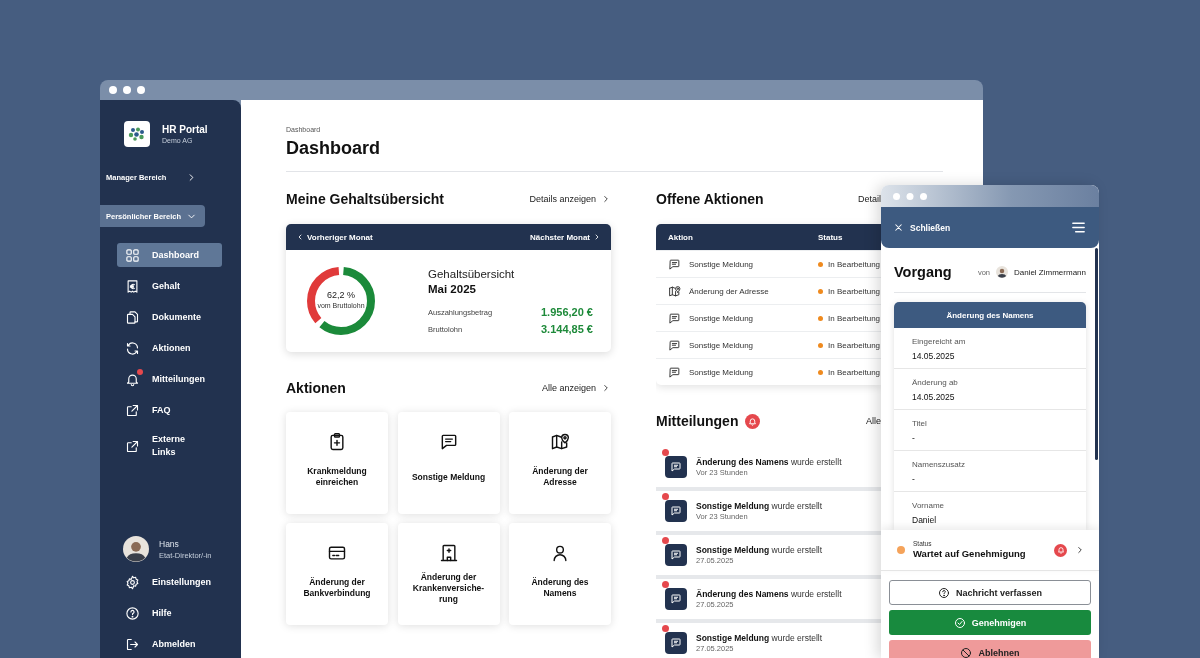  What do you see at coordinates (990, 315) in the screenshot?
I see `card-title: Änderung des Namens` at bounding box center [990, 315].